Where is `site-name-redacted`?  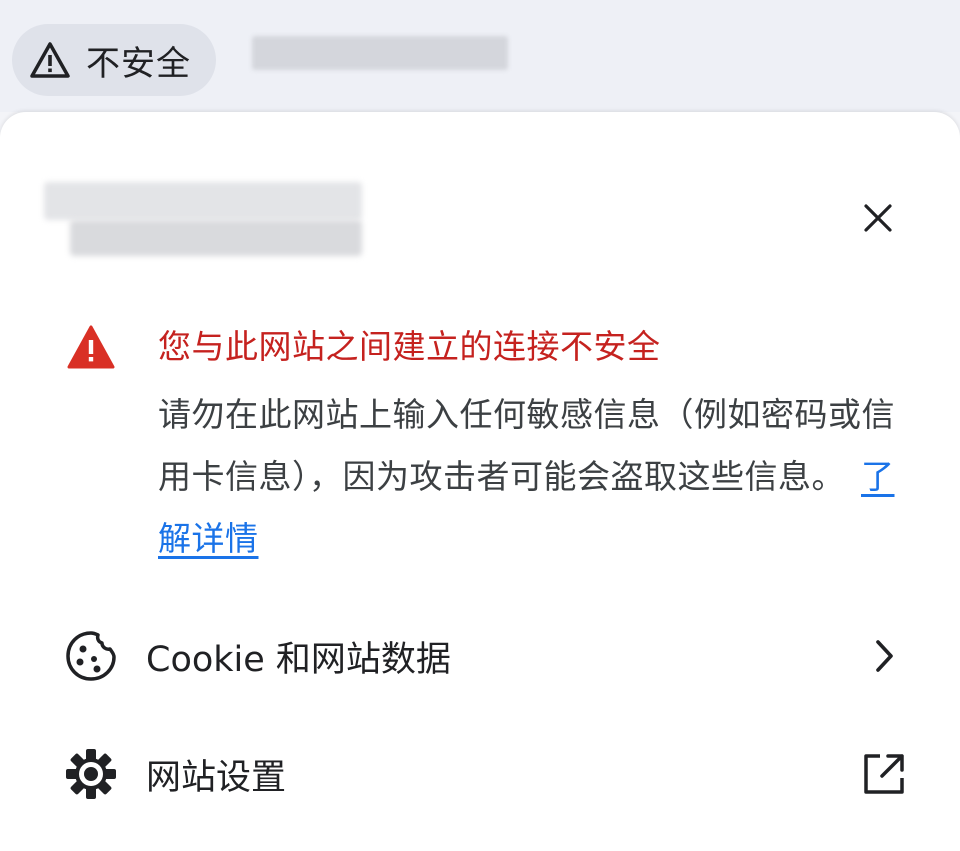 site-name-redacted is located at coordinates (203, 201).